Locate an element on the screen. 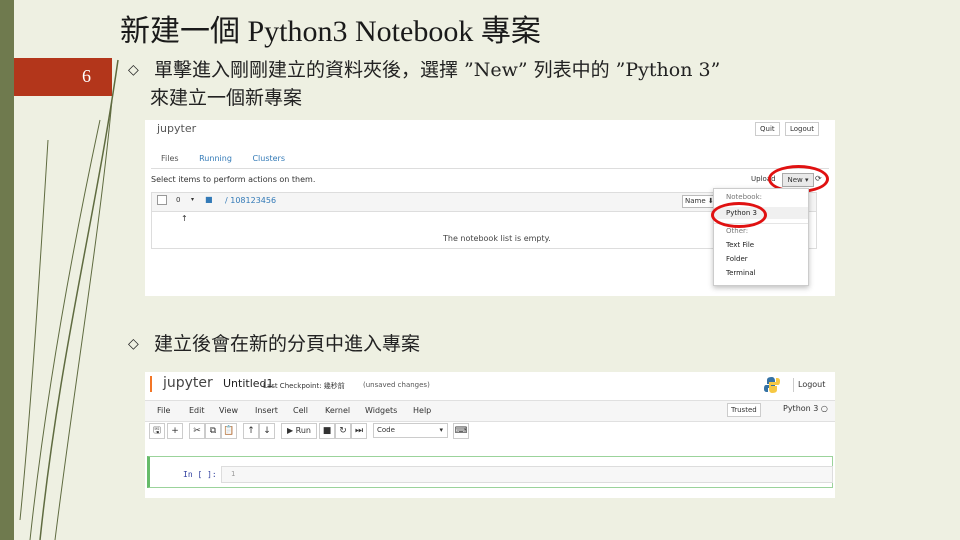  cut-icon: ✂ is located at coordinates (197, 431).